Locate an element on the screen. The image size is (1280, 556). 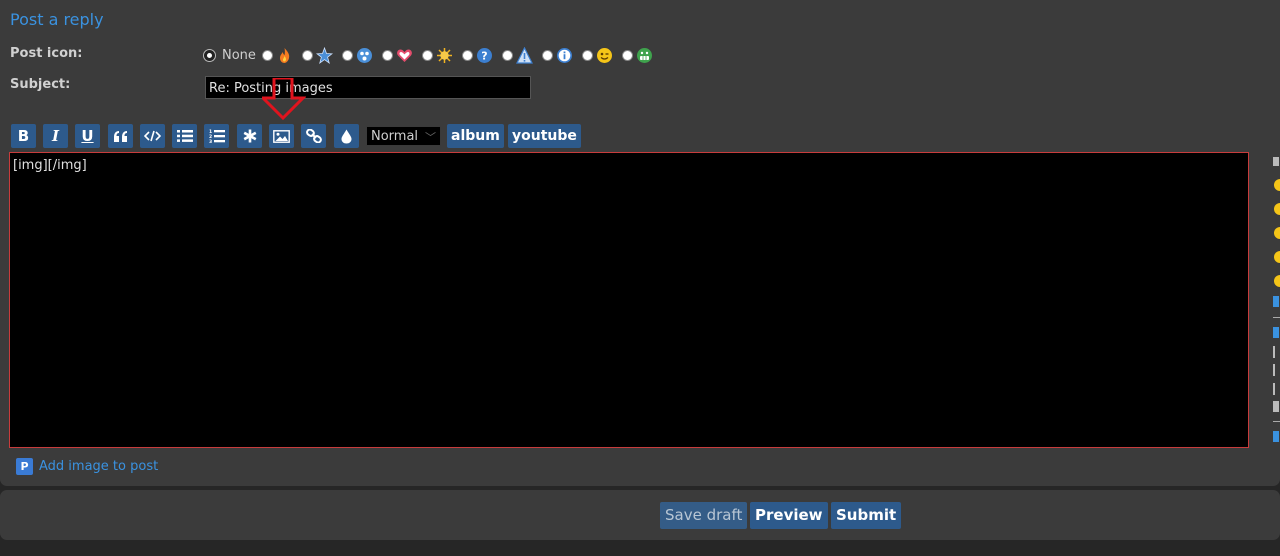
fire-icon is located at coordinates (284, 55).